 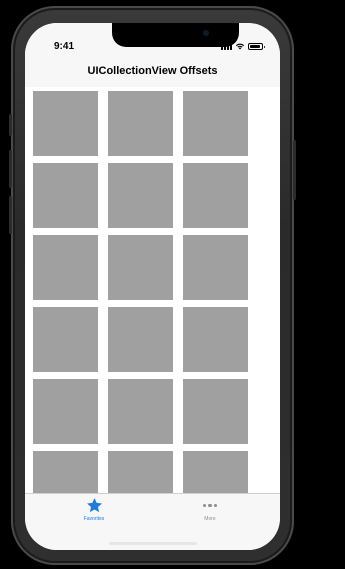 What do you see at coordinates (256, 46) in the screenshot?
I see `battery-icon` at bounding box center [256, 46].